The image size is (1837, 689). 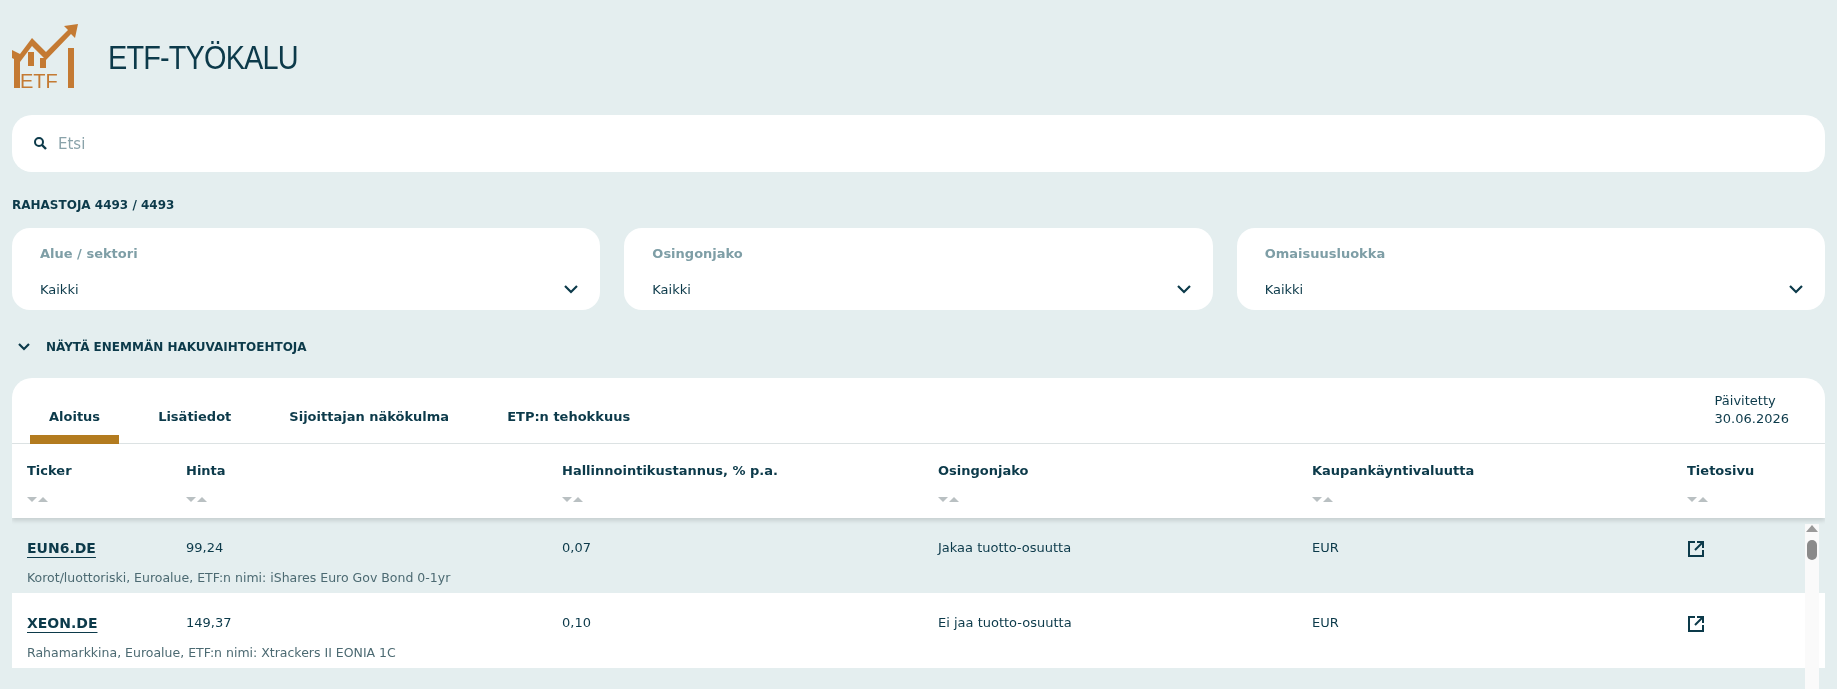 I want to click on tab: ETP:n tehokkuus, so click(x=569, y=411).